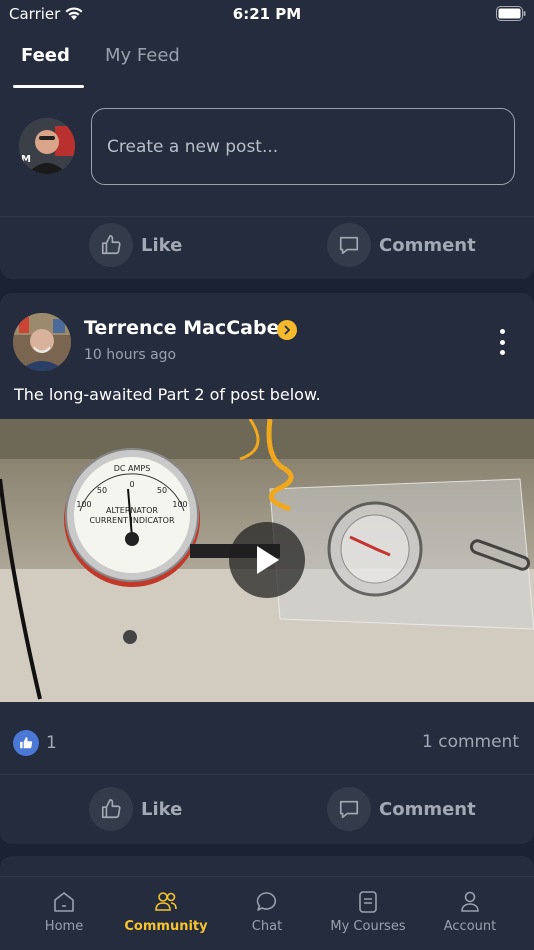  What do you see at coordinates (135, 809) in the screenshot?
I see `post-like-button: Like` at bounding box center [135, 809].